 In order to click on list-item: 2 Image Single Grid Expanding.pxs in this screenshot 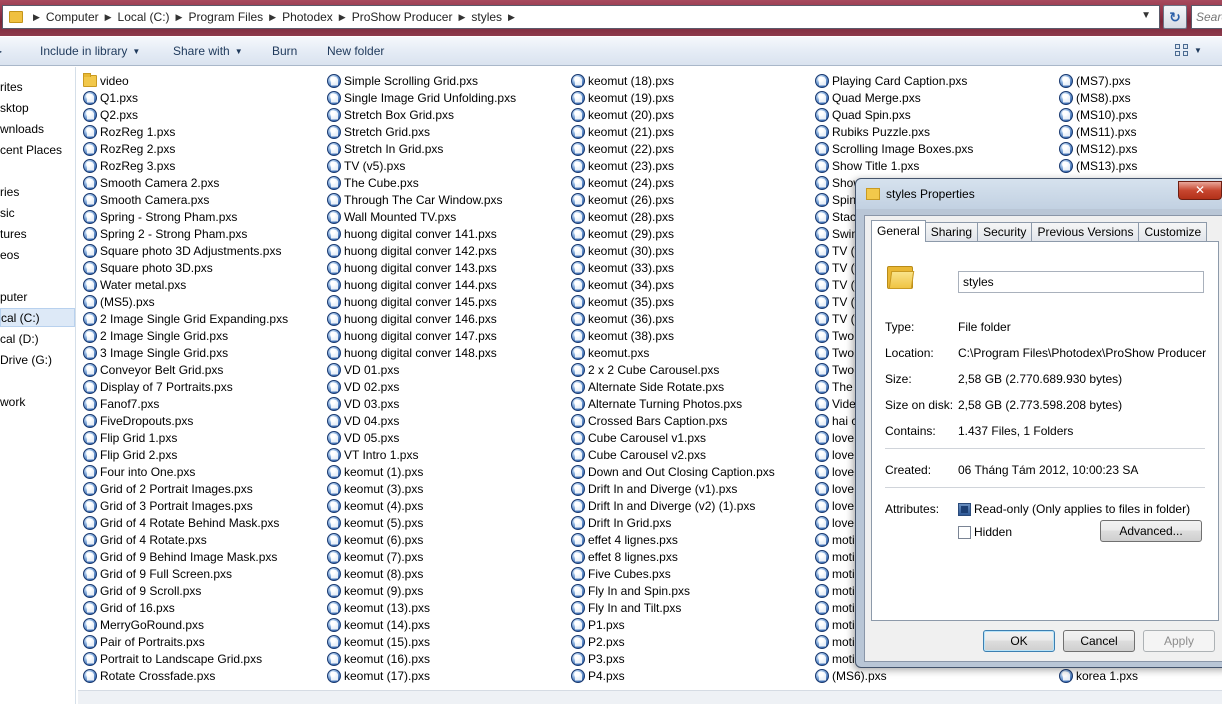, I will do `click(185, 318)`.